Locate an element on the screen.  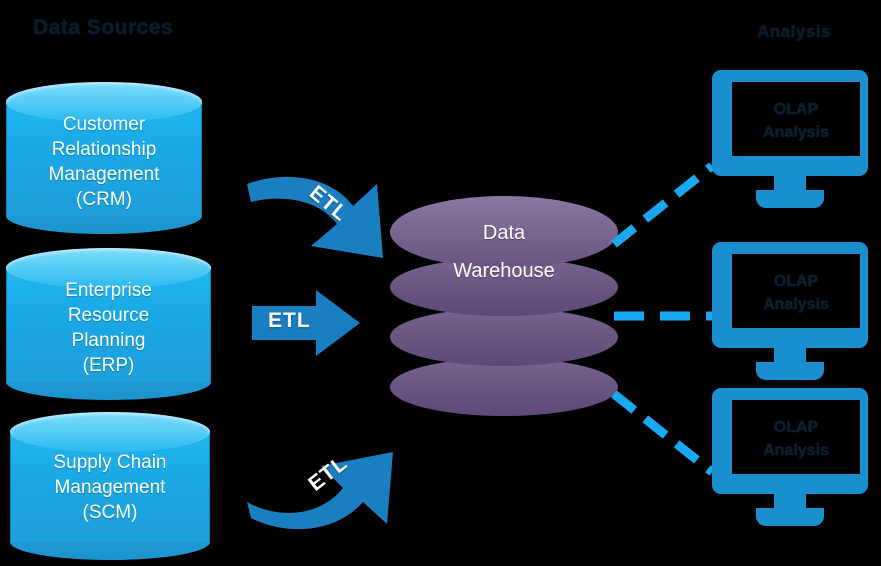
data-warehouse-cylinder: Data Warehouse is located at coordinates (504, 309).